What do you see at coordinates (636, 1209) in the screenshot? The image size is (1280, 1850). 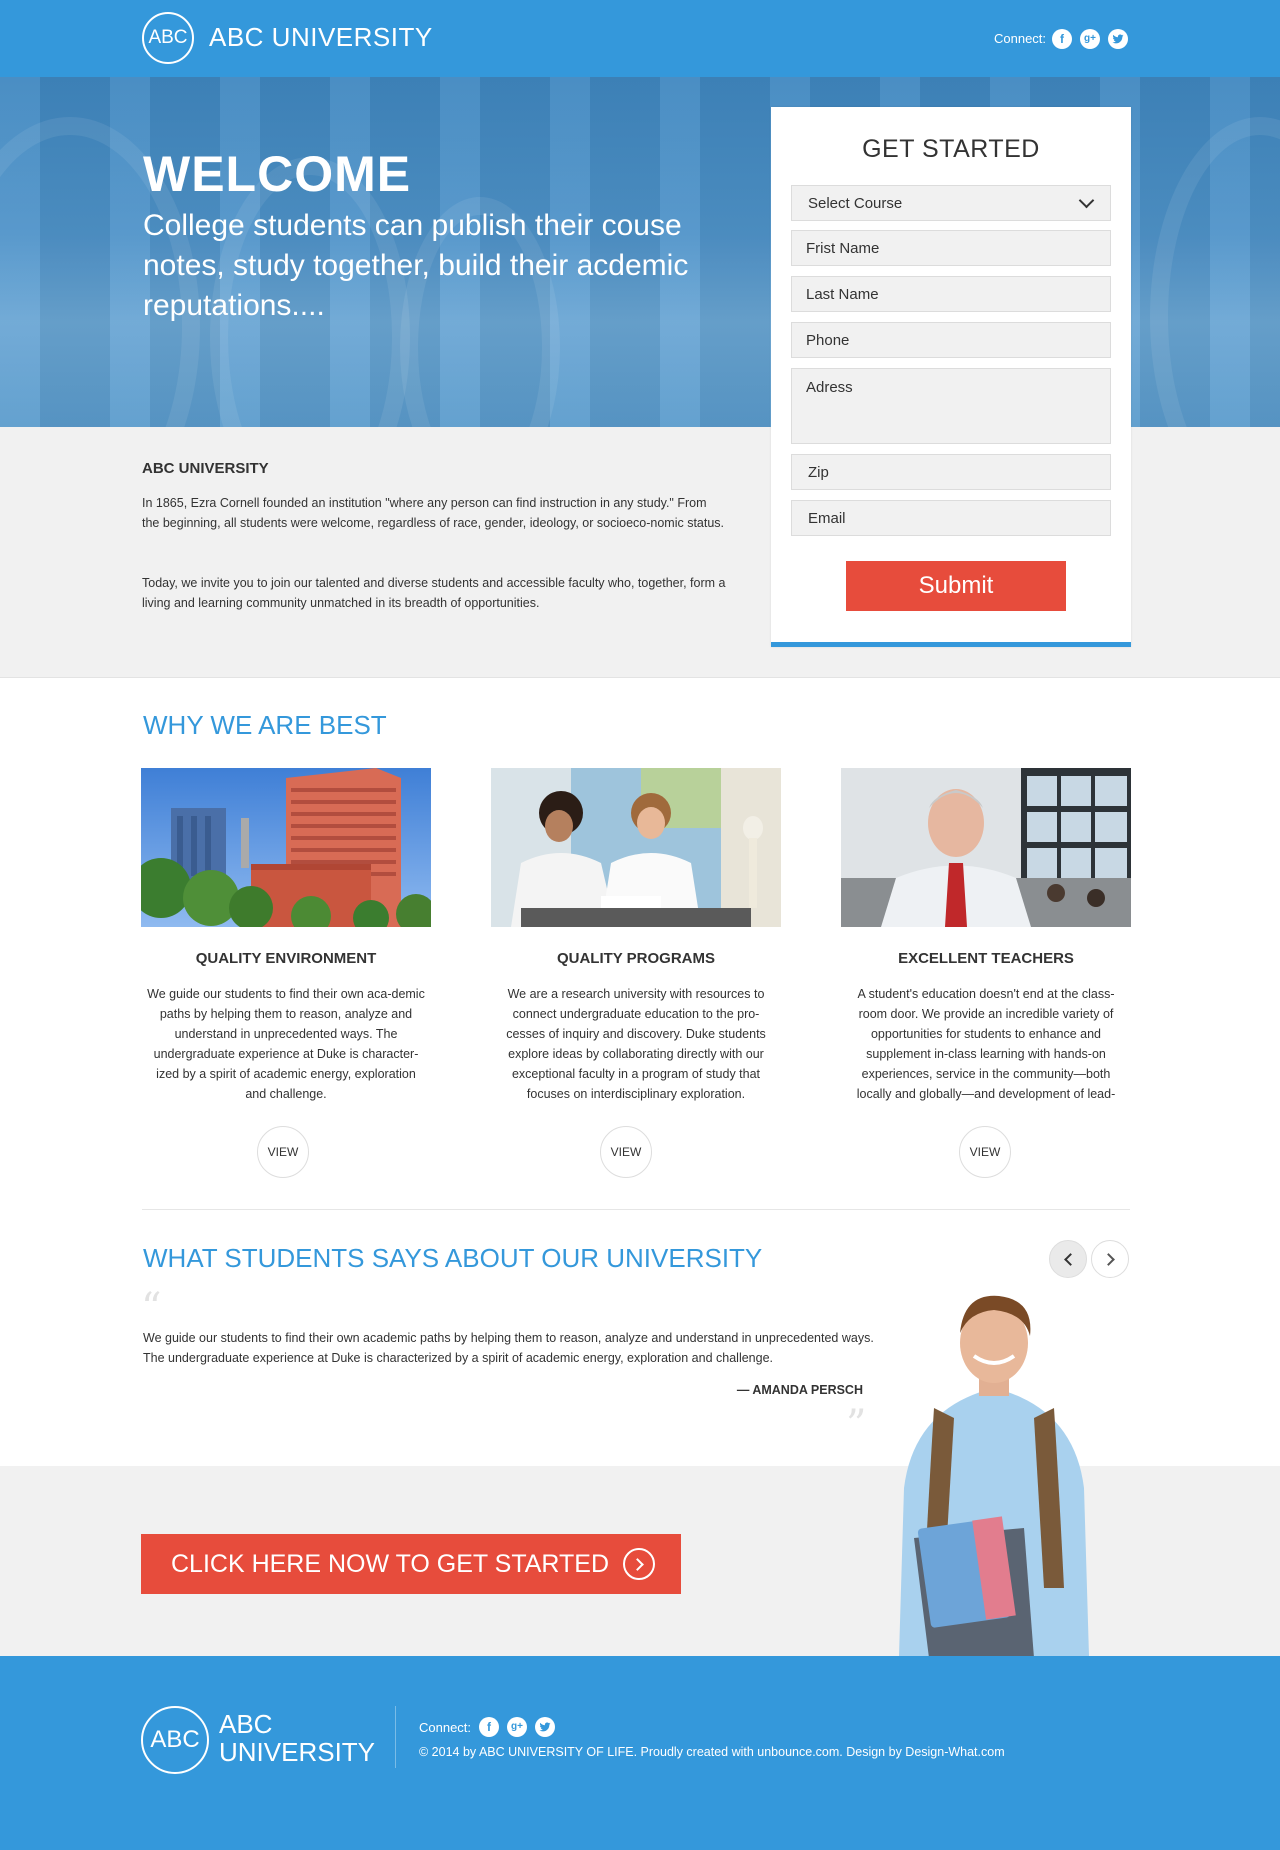 I see `section-divider` at bounding box center [636, 1209].